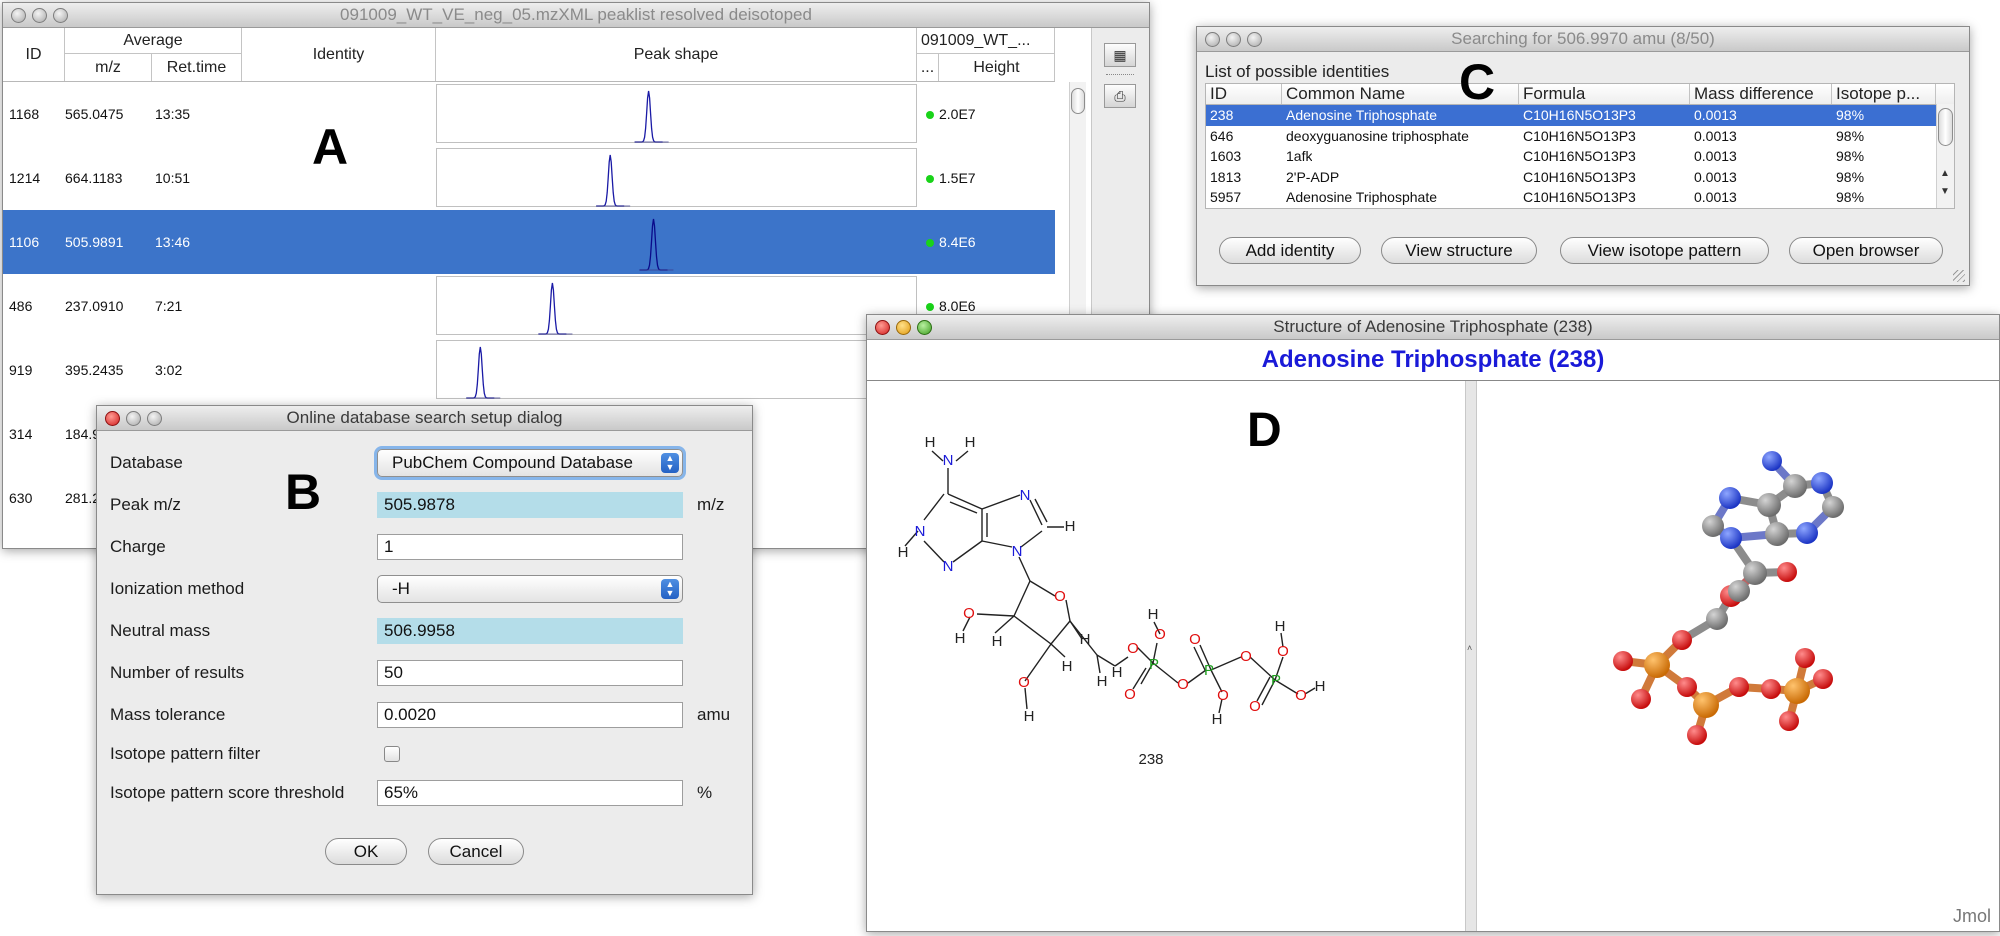 This screenshot has width=2000, height=936. Describe the element at coordinates (997, 67) in the screenshot. I see `column-header-height: Height` at that location.